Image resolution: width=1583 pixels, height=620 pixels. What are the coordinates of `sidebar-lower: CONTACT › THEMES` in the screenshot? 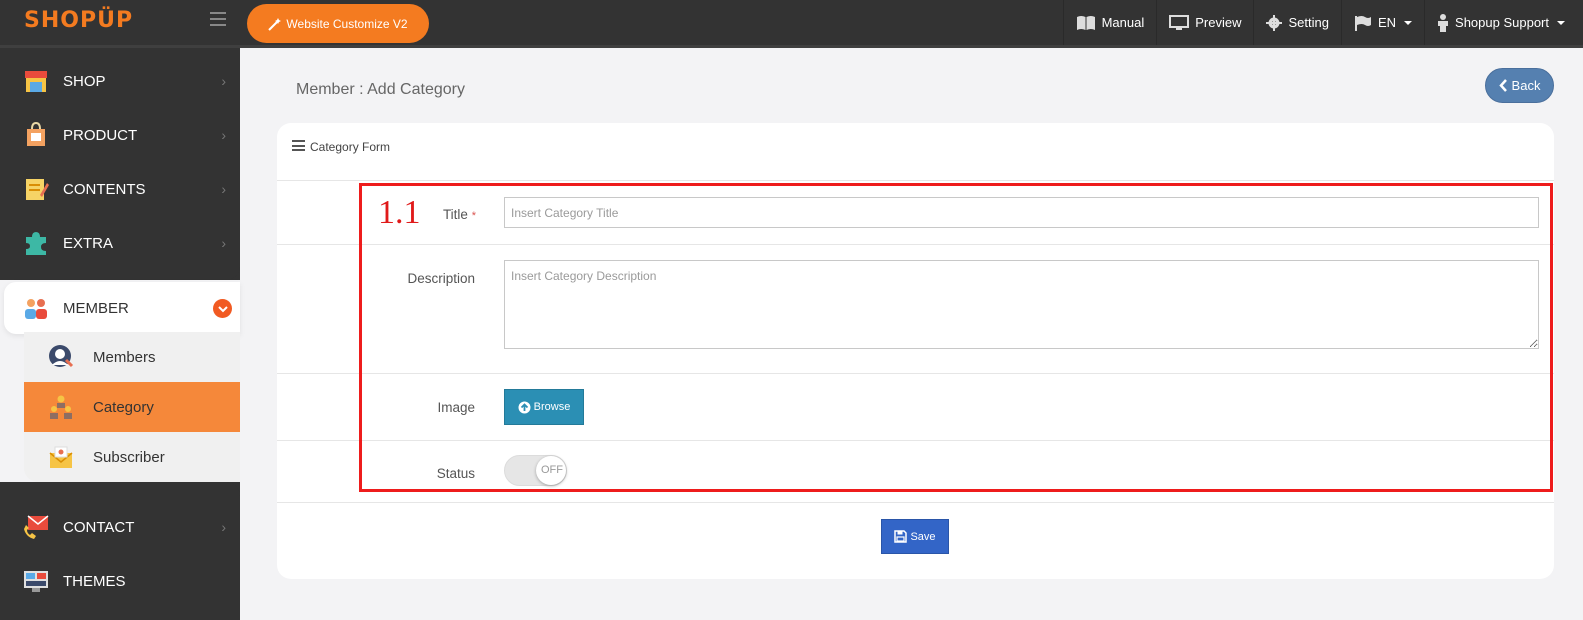 It's located at (120, 551).